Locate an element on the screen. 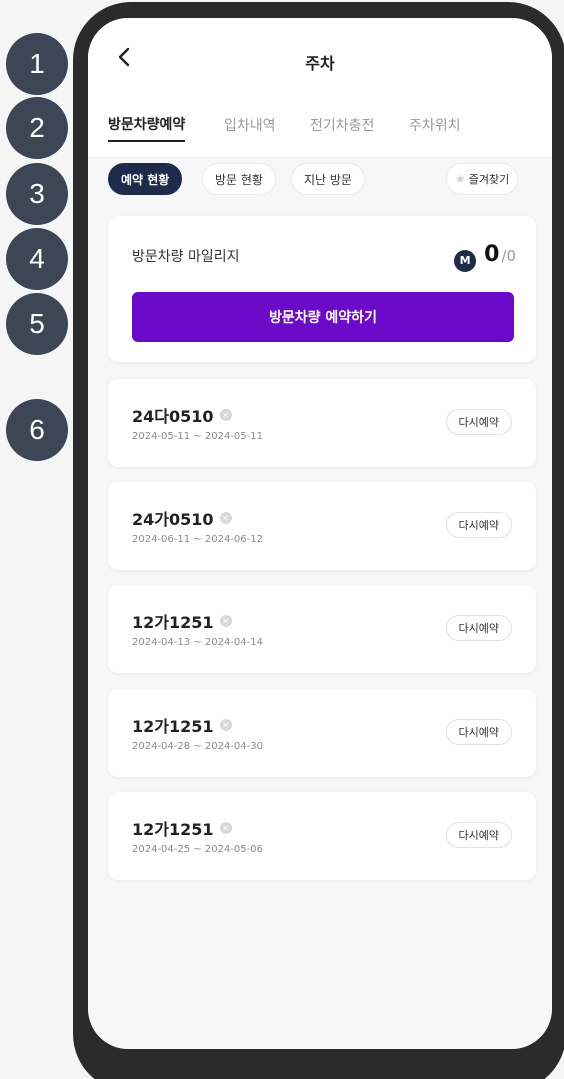 This screenshot has height=1079, width=564. favorites-label: 즐겨찾기 is located at coordinates (489, 179).